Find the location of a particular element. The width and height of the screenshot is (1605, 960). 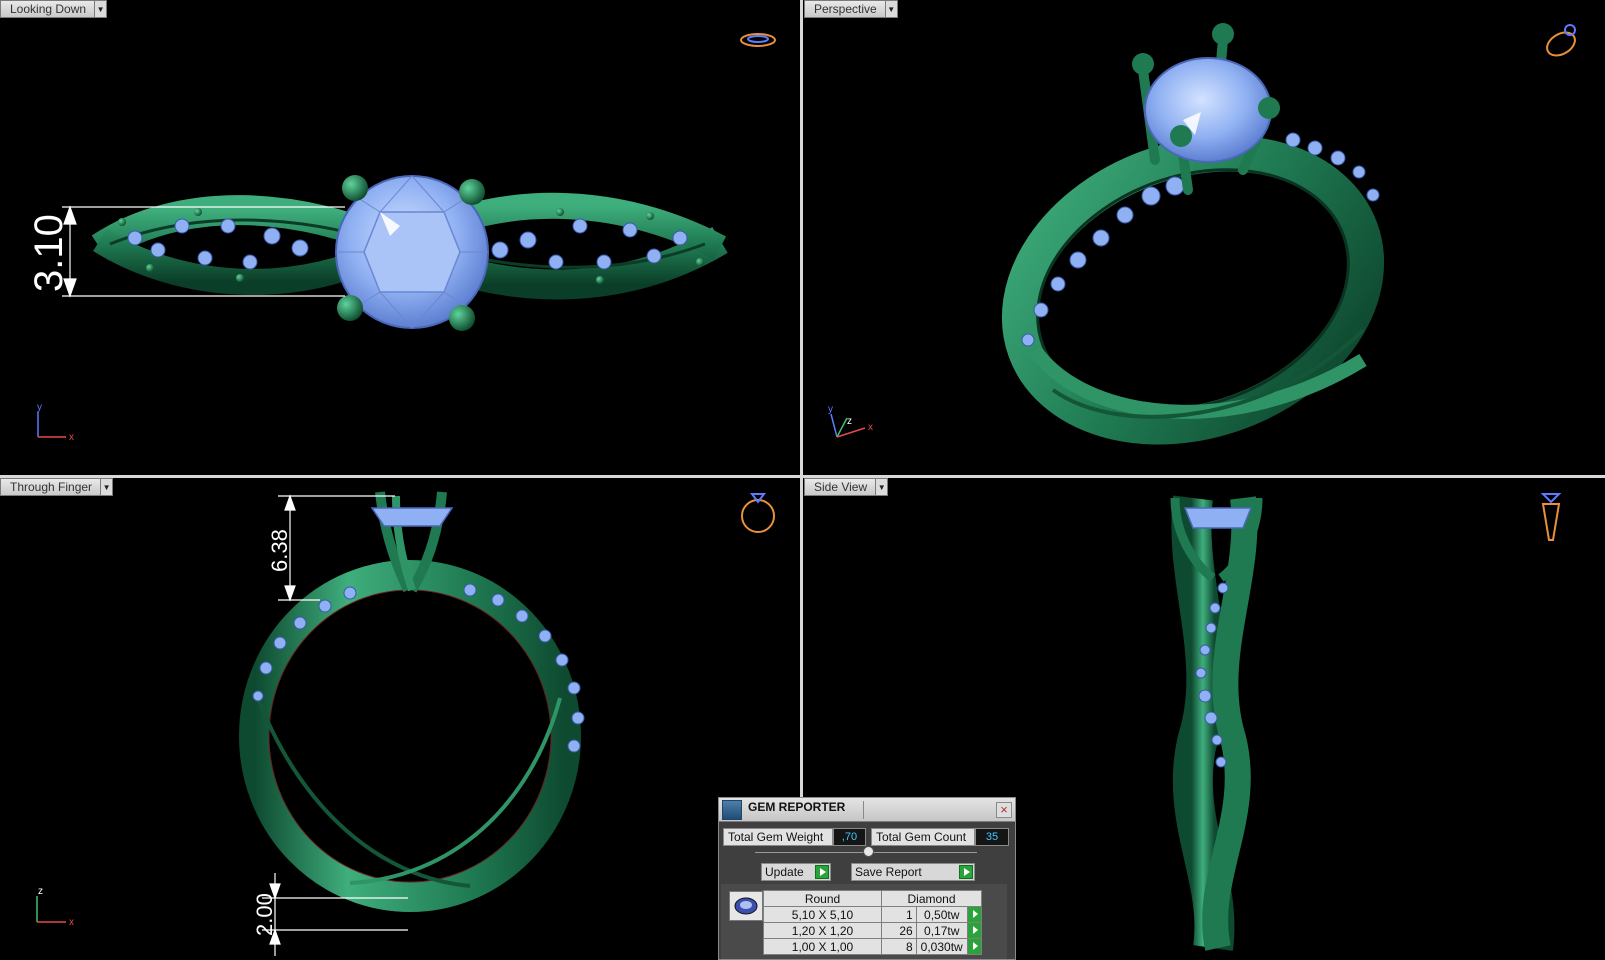

gem-weight: 0,50tw is located at coordinates (941, 914).